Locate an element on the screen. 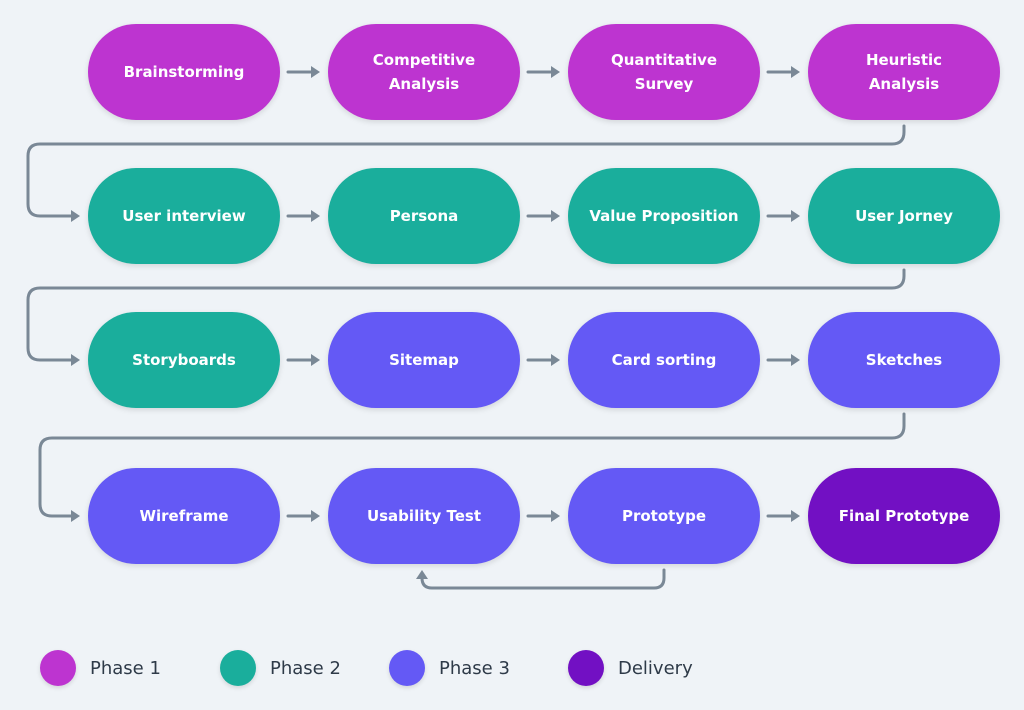 Image resolution: width=1024 pixels, height=710 pixels. legend-label: Phase 3 is located at coordinates (474, 668).